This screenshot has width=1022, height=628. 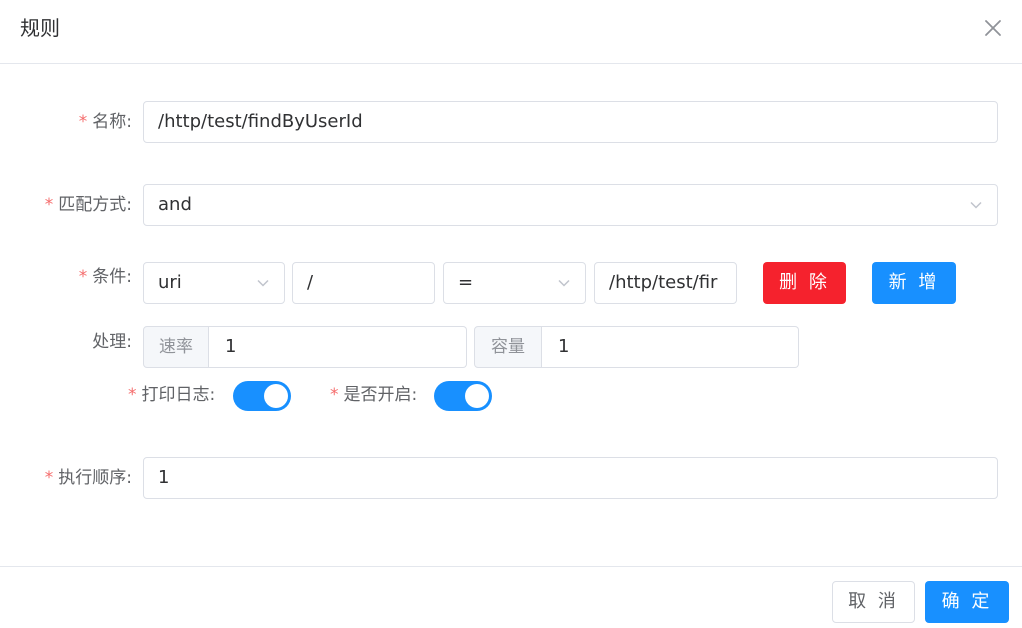 I want to click on logging-switch, so click(x=262, y=396).